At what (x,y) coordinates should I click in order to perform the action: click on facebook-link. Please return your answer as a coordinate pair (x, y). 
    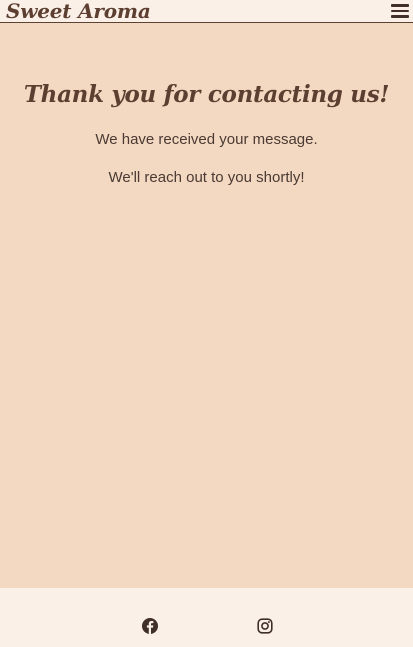
    Looking at the image, I should click on (150, 626).